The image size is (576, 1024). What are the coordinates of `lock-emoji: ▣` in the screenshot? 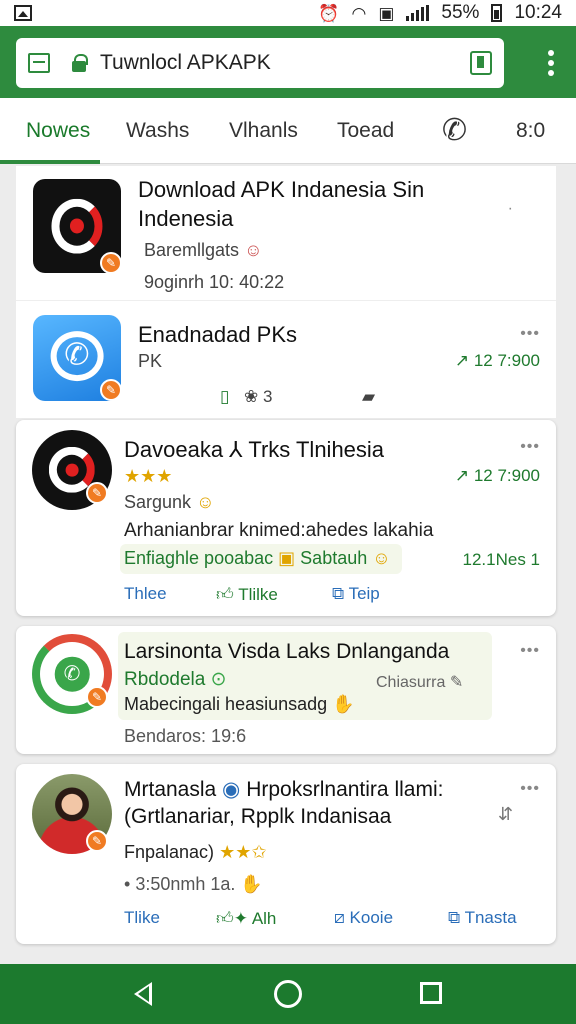 It's located at (287, 558).